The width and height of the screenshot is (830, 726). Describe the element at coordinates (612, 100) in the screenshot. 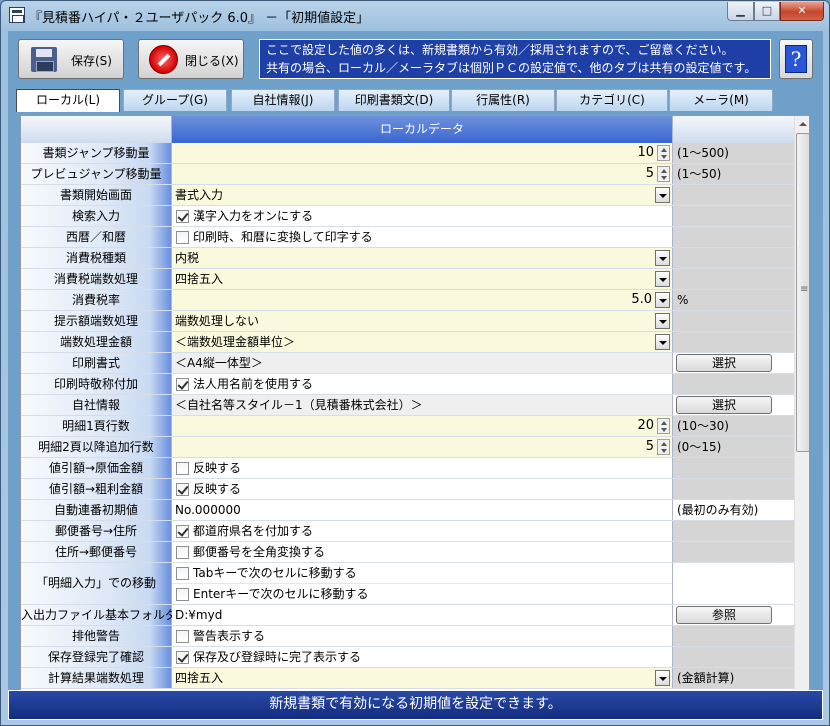

I see `tab-5: カテゴリ(C)` at that location.